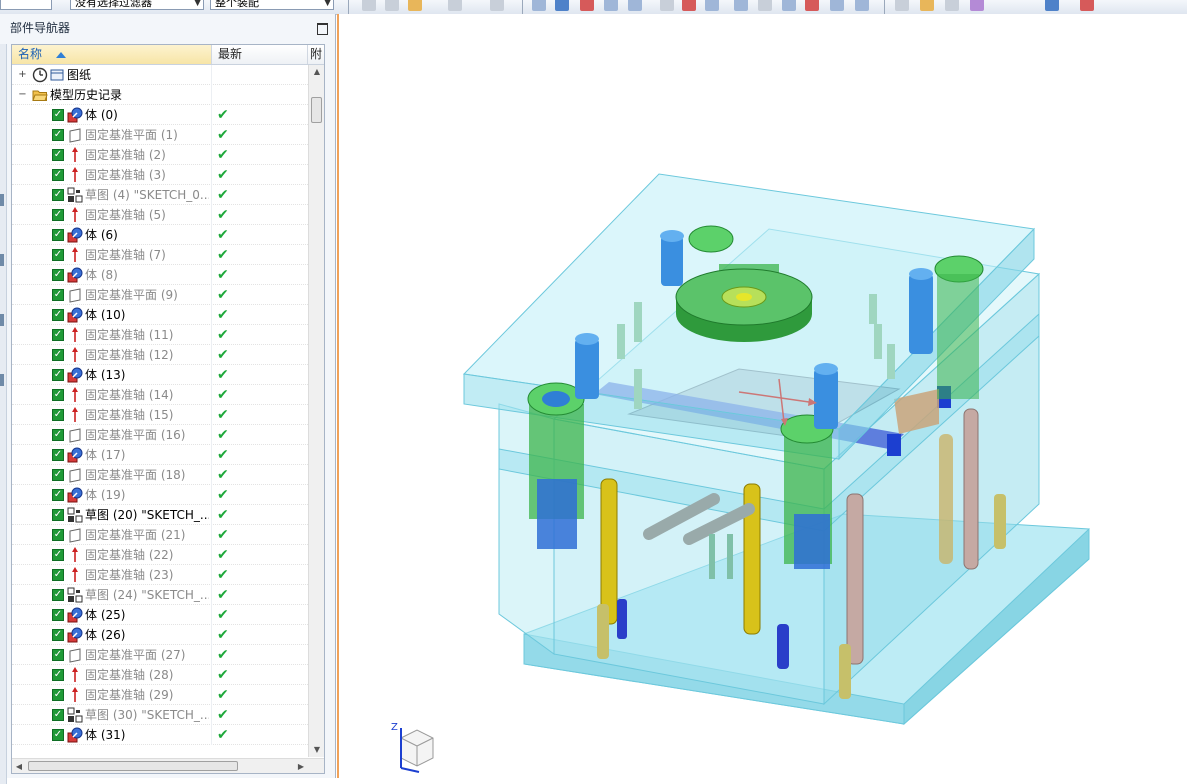 This screenshot has height=784, width=1187. I want to click on tree-feature-row: ✓ 固定基准平面 (1) ✔, so click(160, 135).